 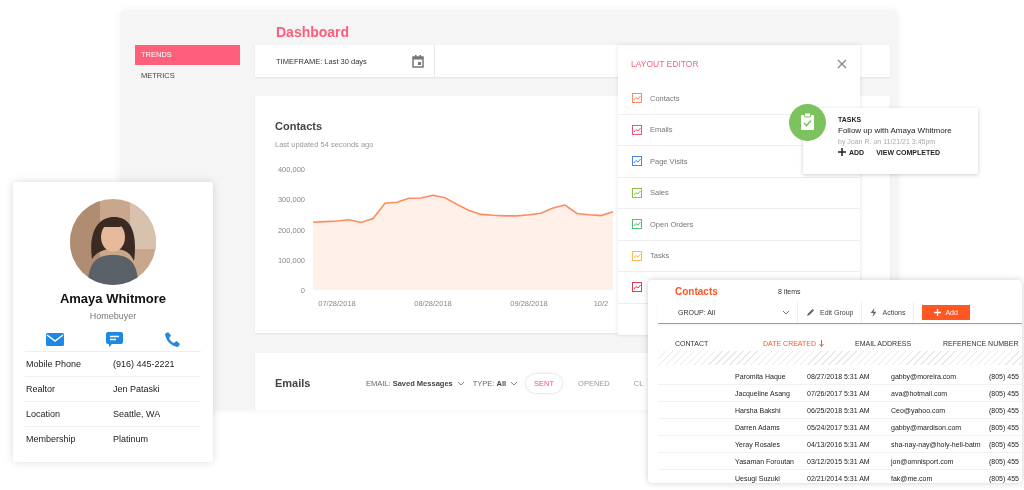 What do you see at coordinates (130, 439) in the screenshot?
I see `field-value: Platinum` at bounding box center [130, 439].